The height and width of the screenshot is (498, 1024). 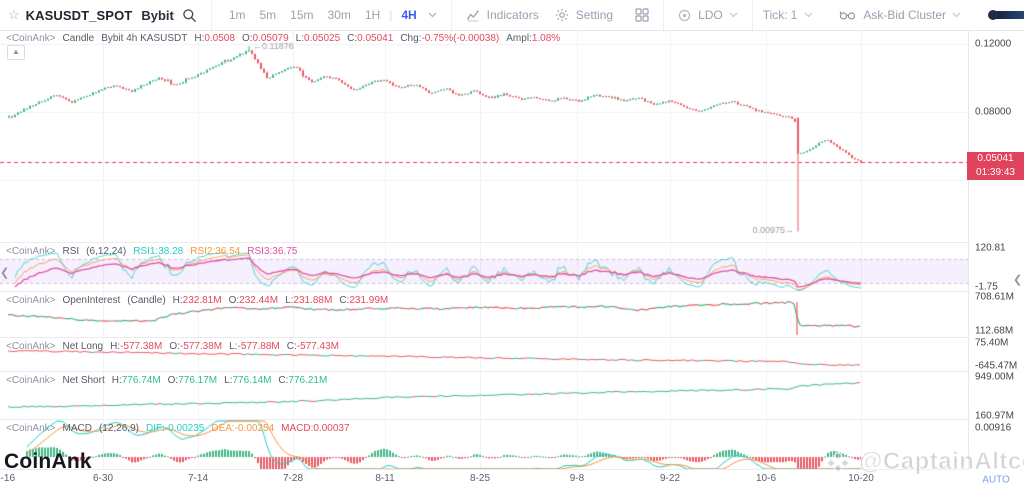 I want to click on layout-grid-icon, so click(x=642, y=15).